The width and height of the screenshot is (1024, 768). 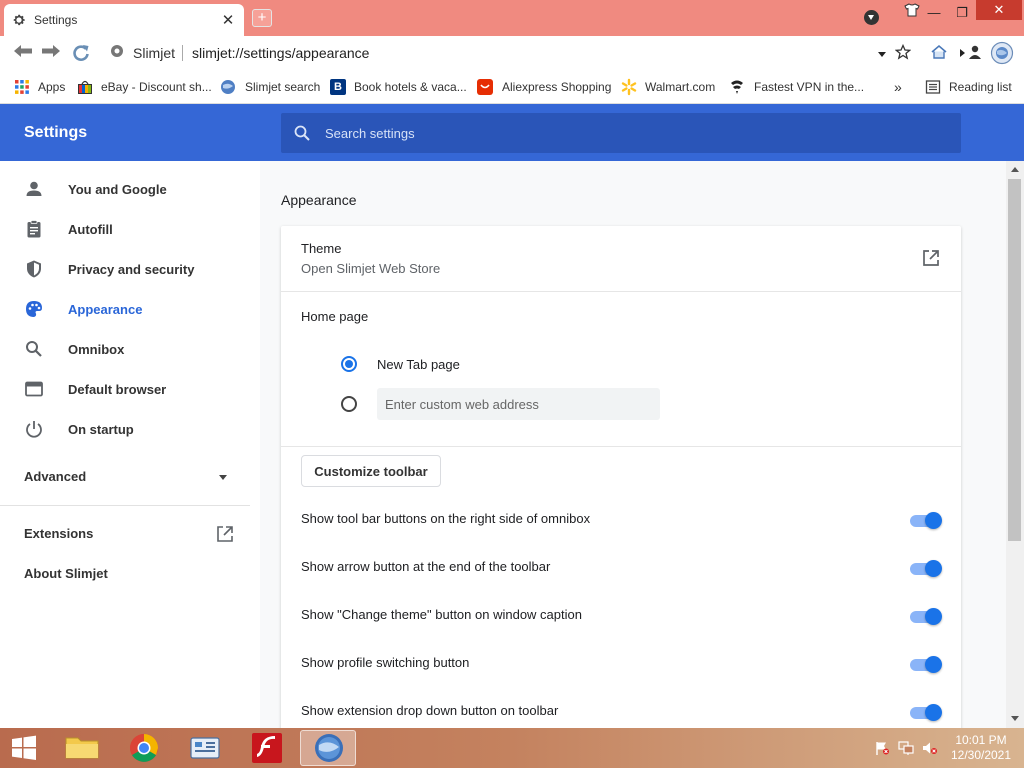 I want to click on dropdown-circle-icon, so click(x=871, y=17).